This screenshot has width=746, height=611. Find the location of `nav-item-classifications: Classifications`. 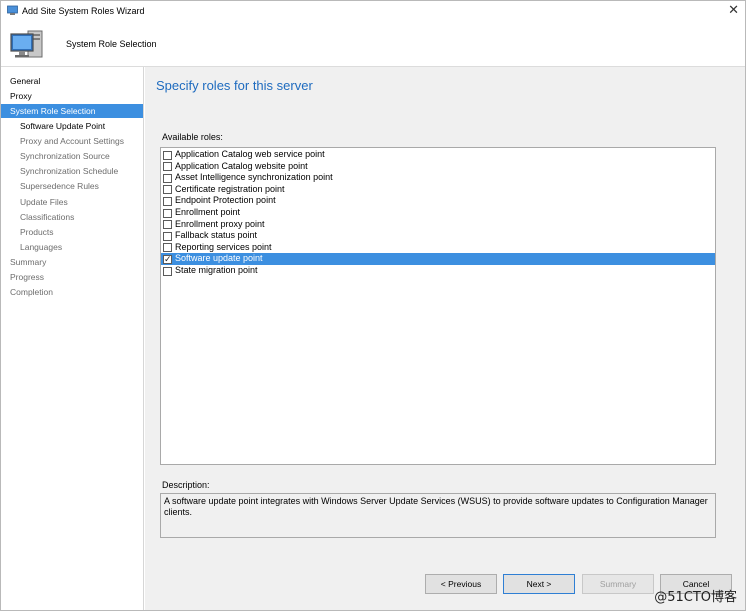

nav-item-classifications: Classifications is located at coordinates (72, 217).